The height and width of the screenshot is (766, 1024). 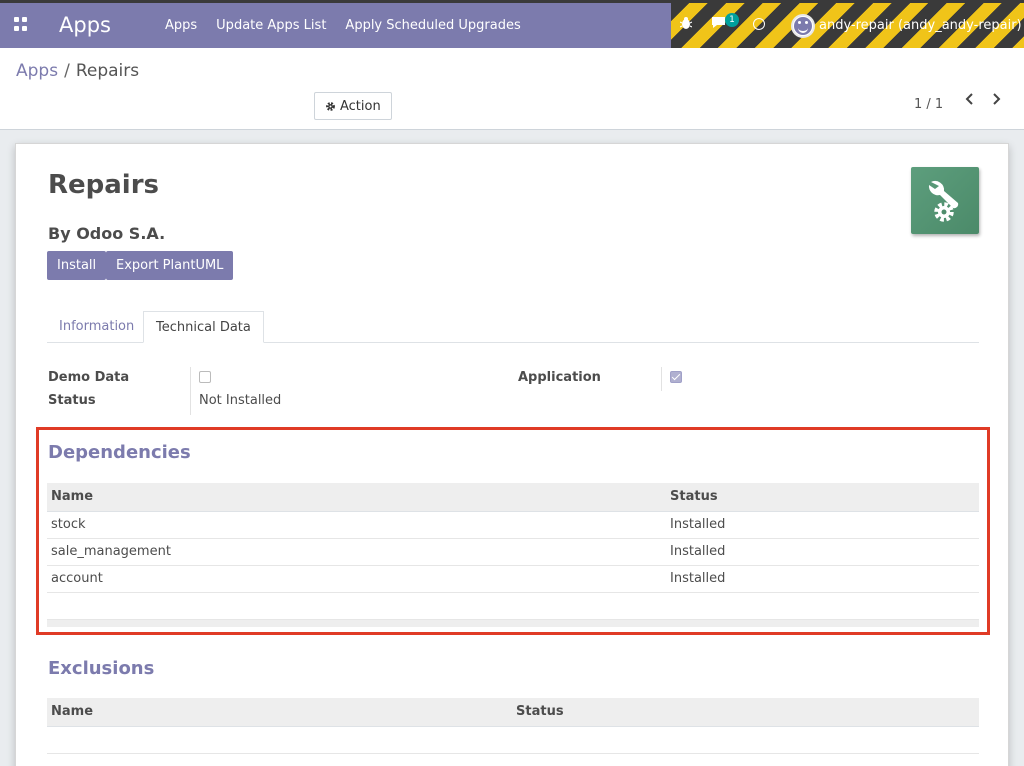 I want to click on exclusions-table: Name Status, so click(x=513, y=726).